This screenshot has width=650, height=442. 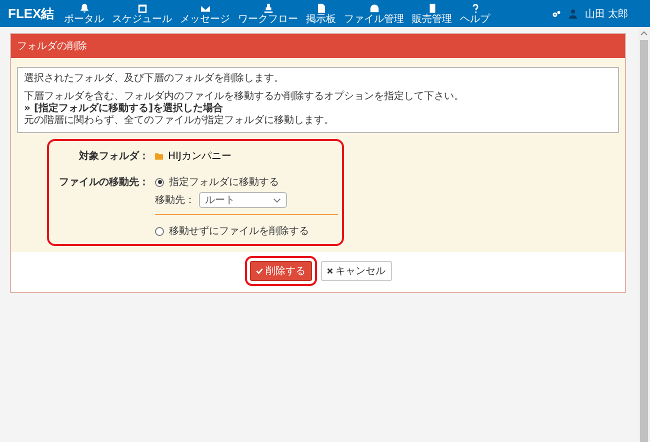 I want to click on nav-item: ポータル, so click(x=84, y=13).